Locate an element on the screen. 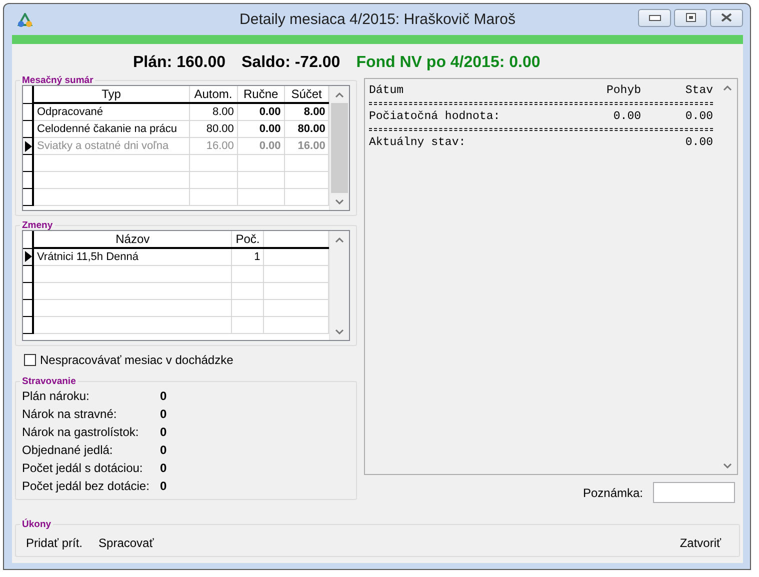  group-title: Zmeny is located at coordinates (37, 225).